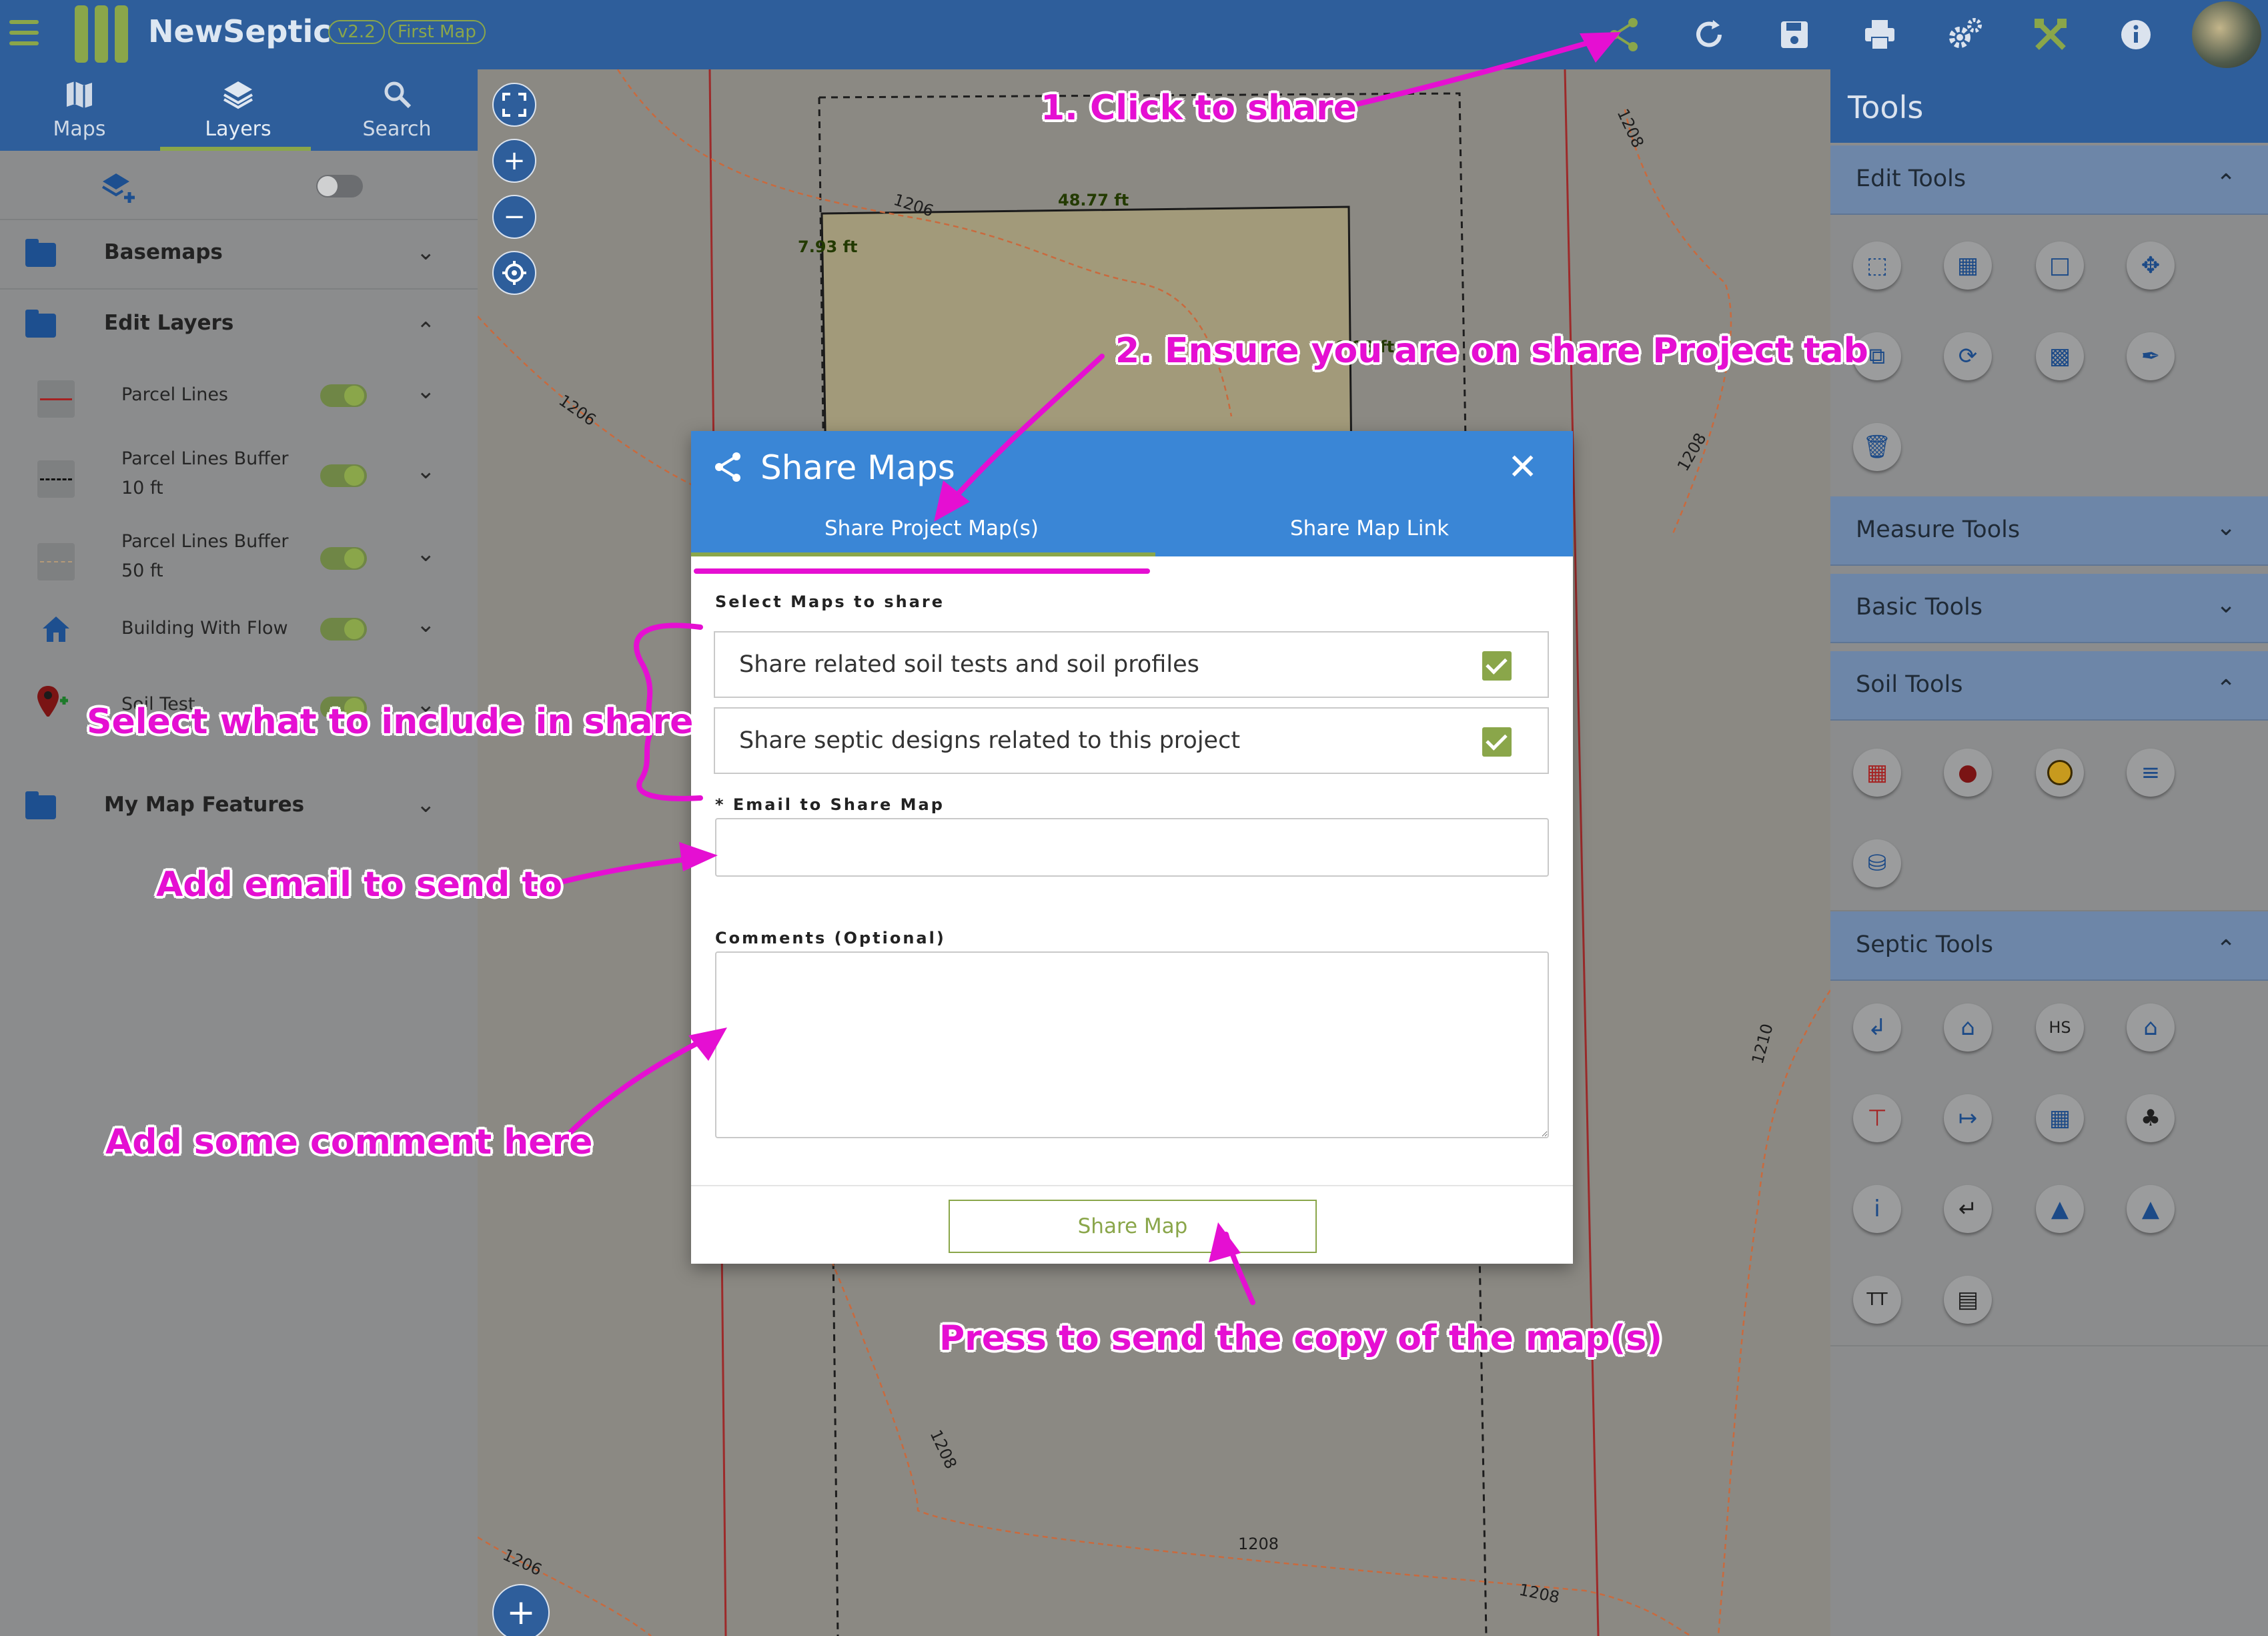 The width and height of the screenshot is (2268, 1636). Describe the element at coordinates (41, 324) in the screenshot. I see `folder-icon` at that location.